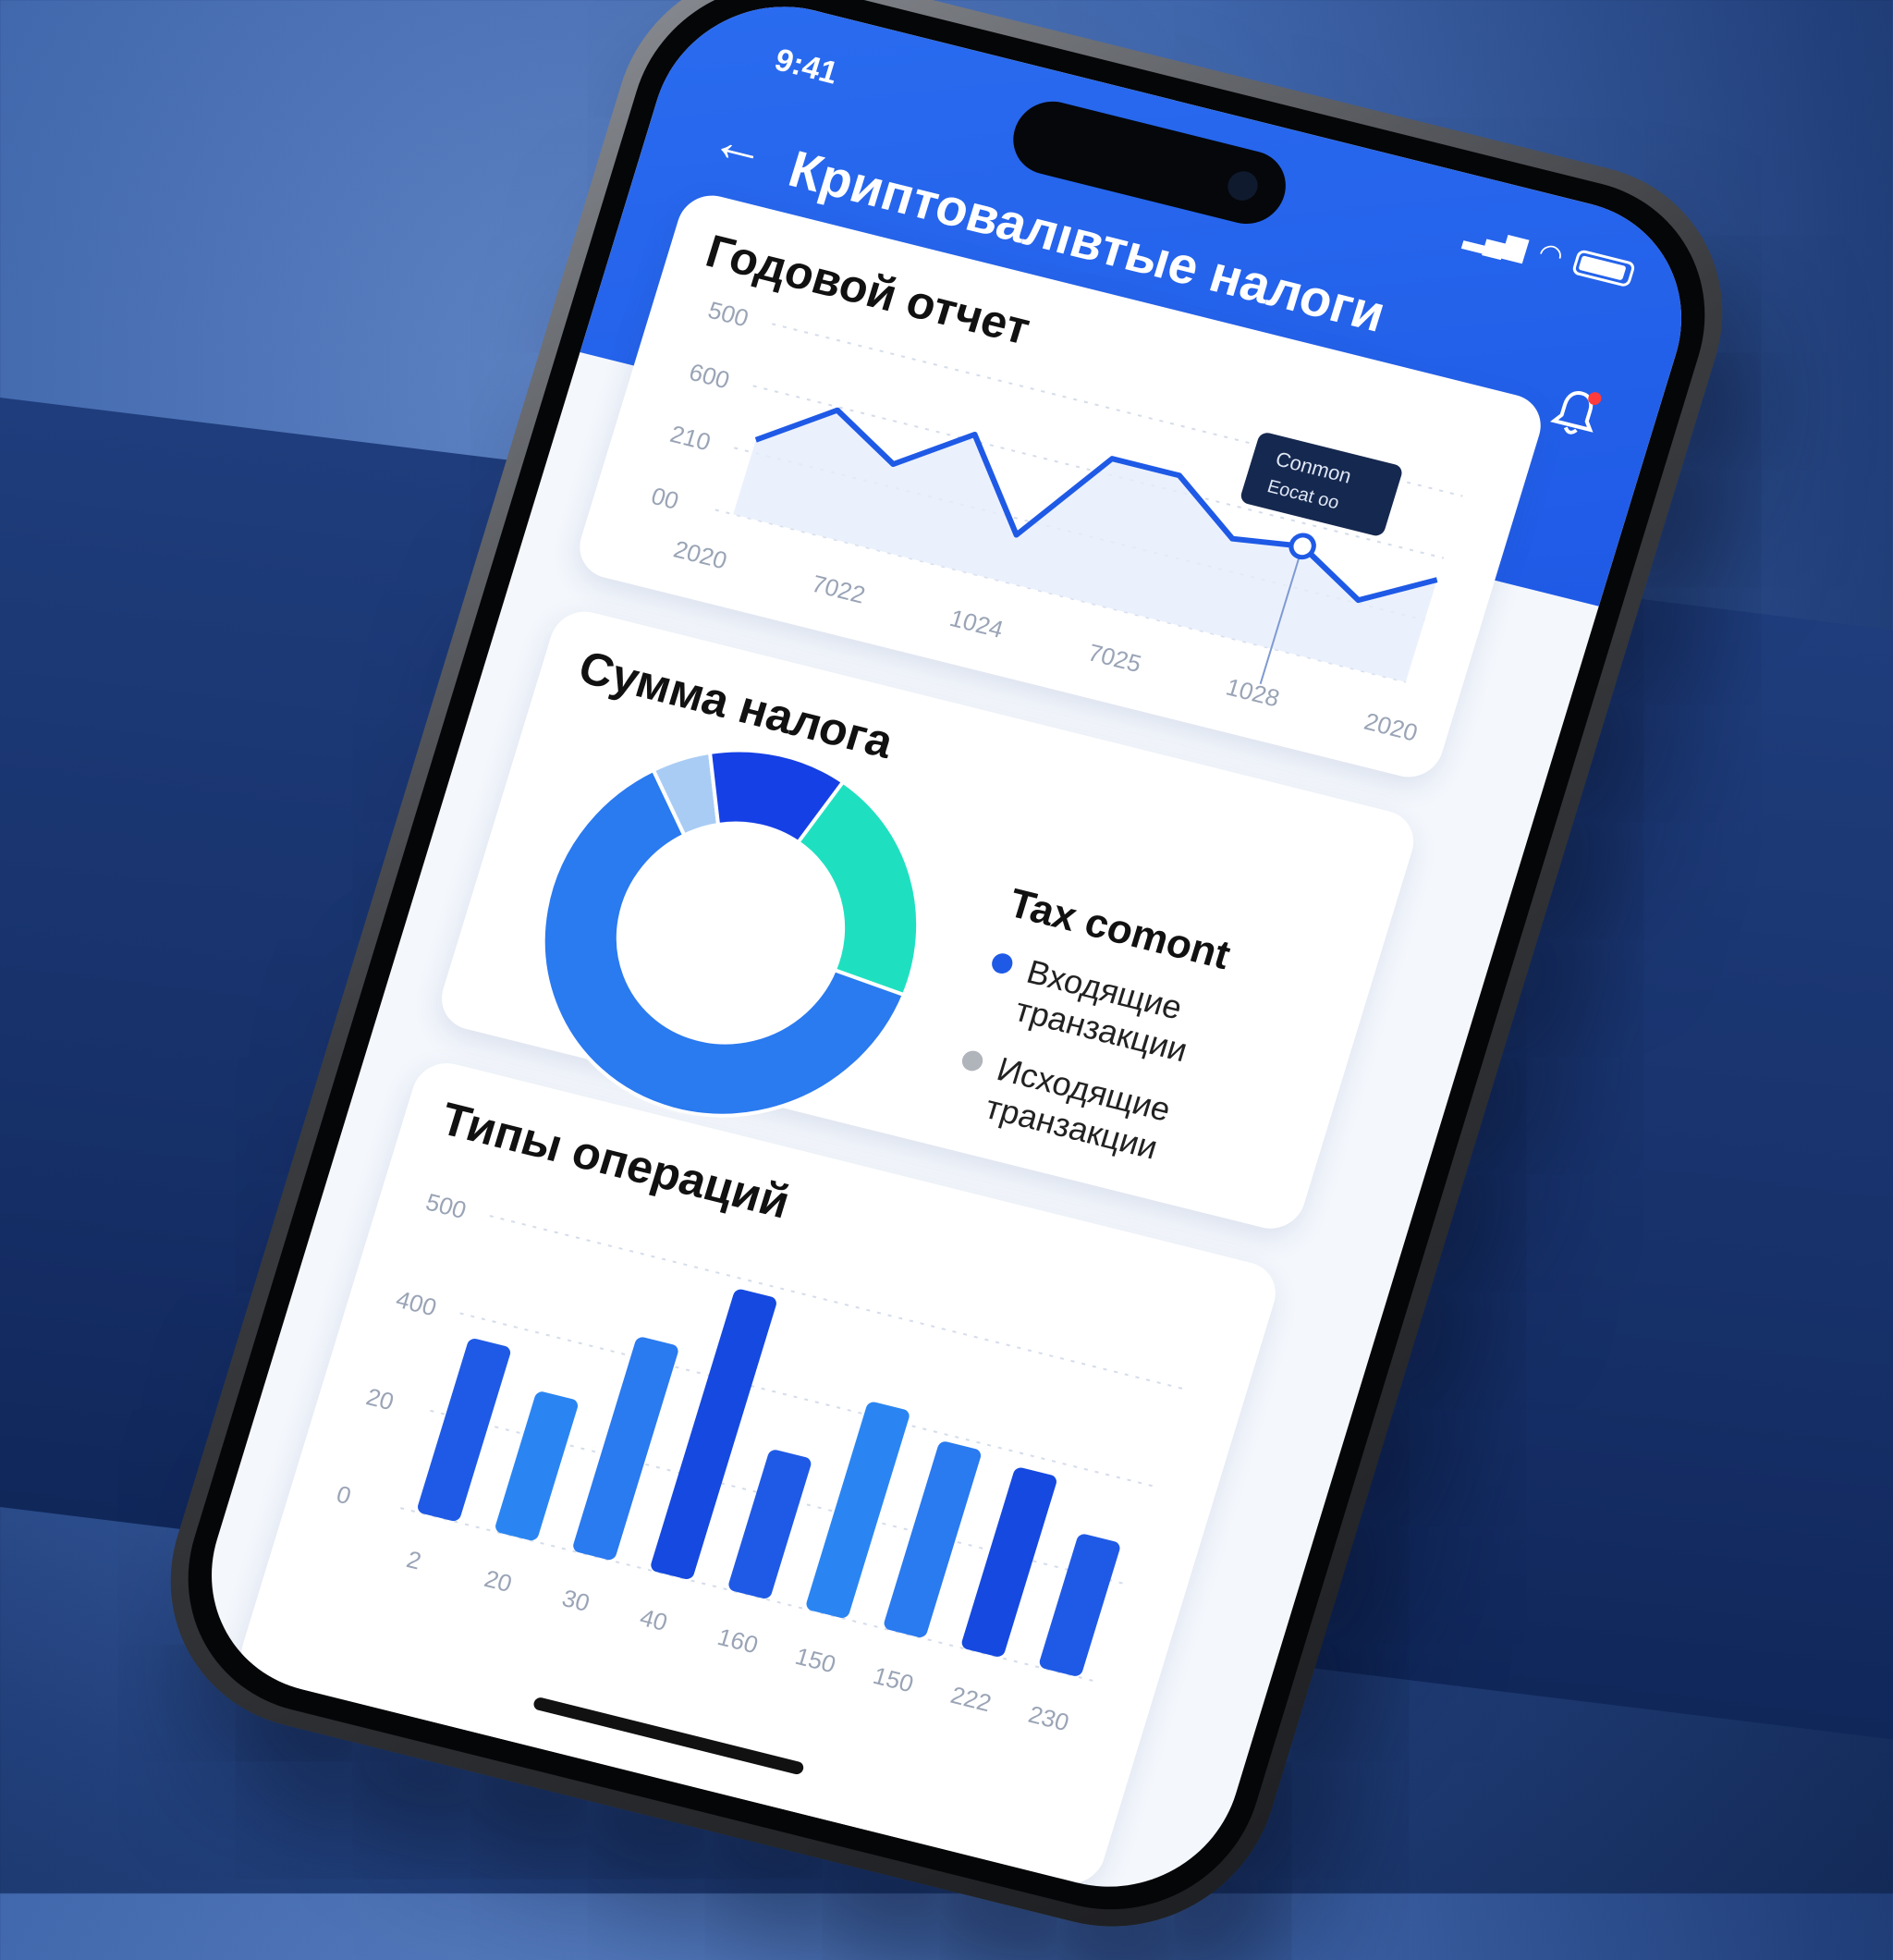 This screenshot has width=1893, height=1960. Describe the element at coordinates (1115, 658) in the screenshot. I see `x-tick-label: 7025` at that location.